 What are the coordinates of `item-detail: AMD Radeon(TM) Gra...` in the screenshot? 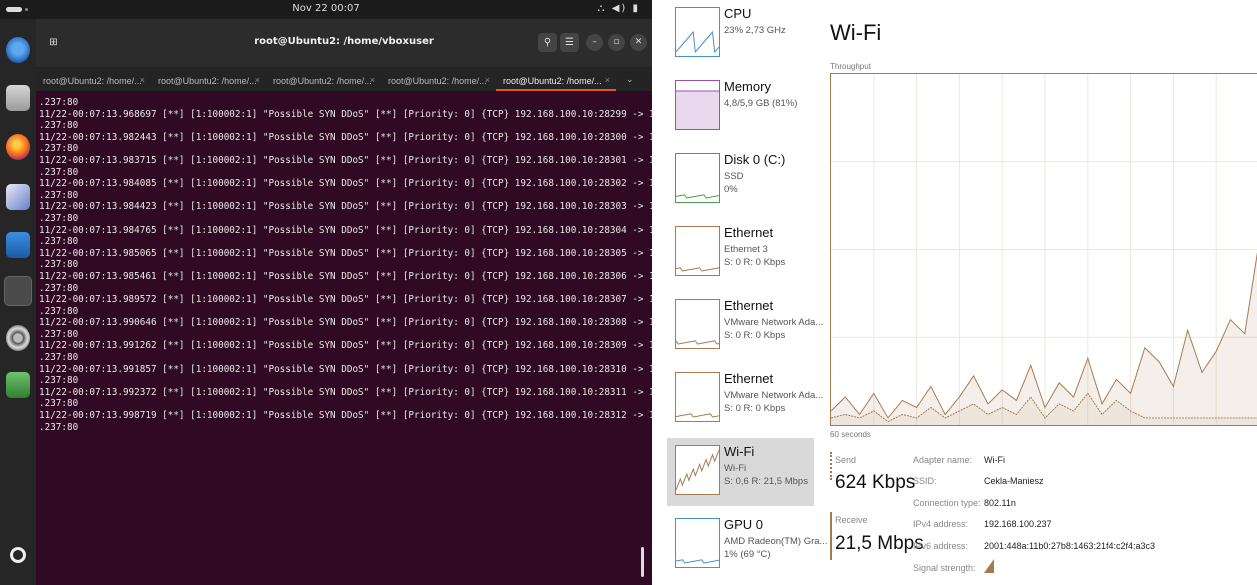 It's located at (776, 541).